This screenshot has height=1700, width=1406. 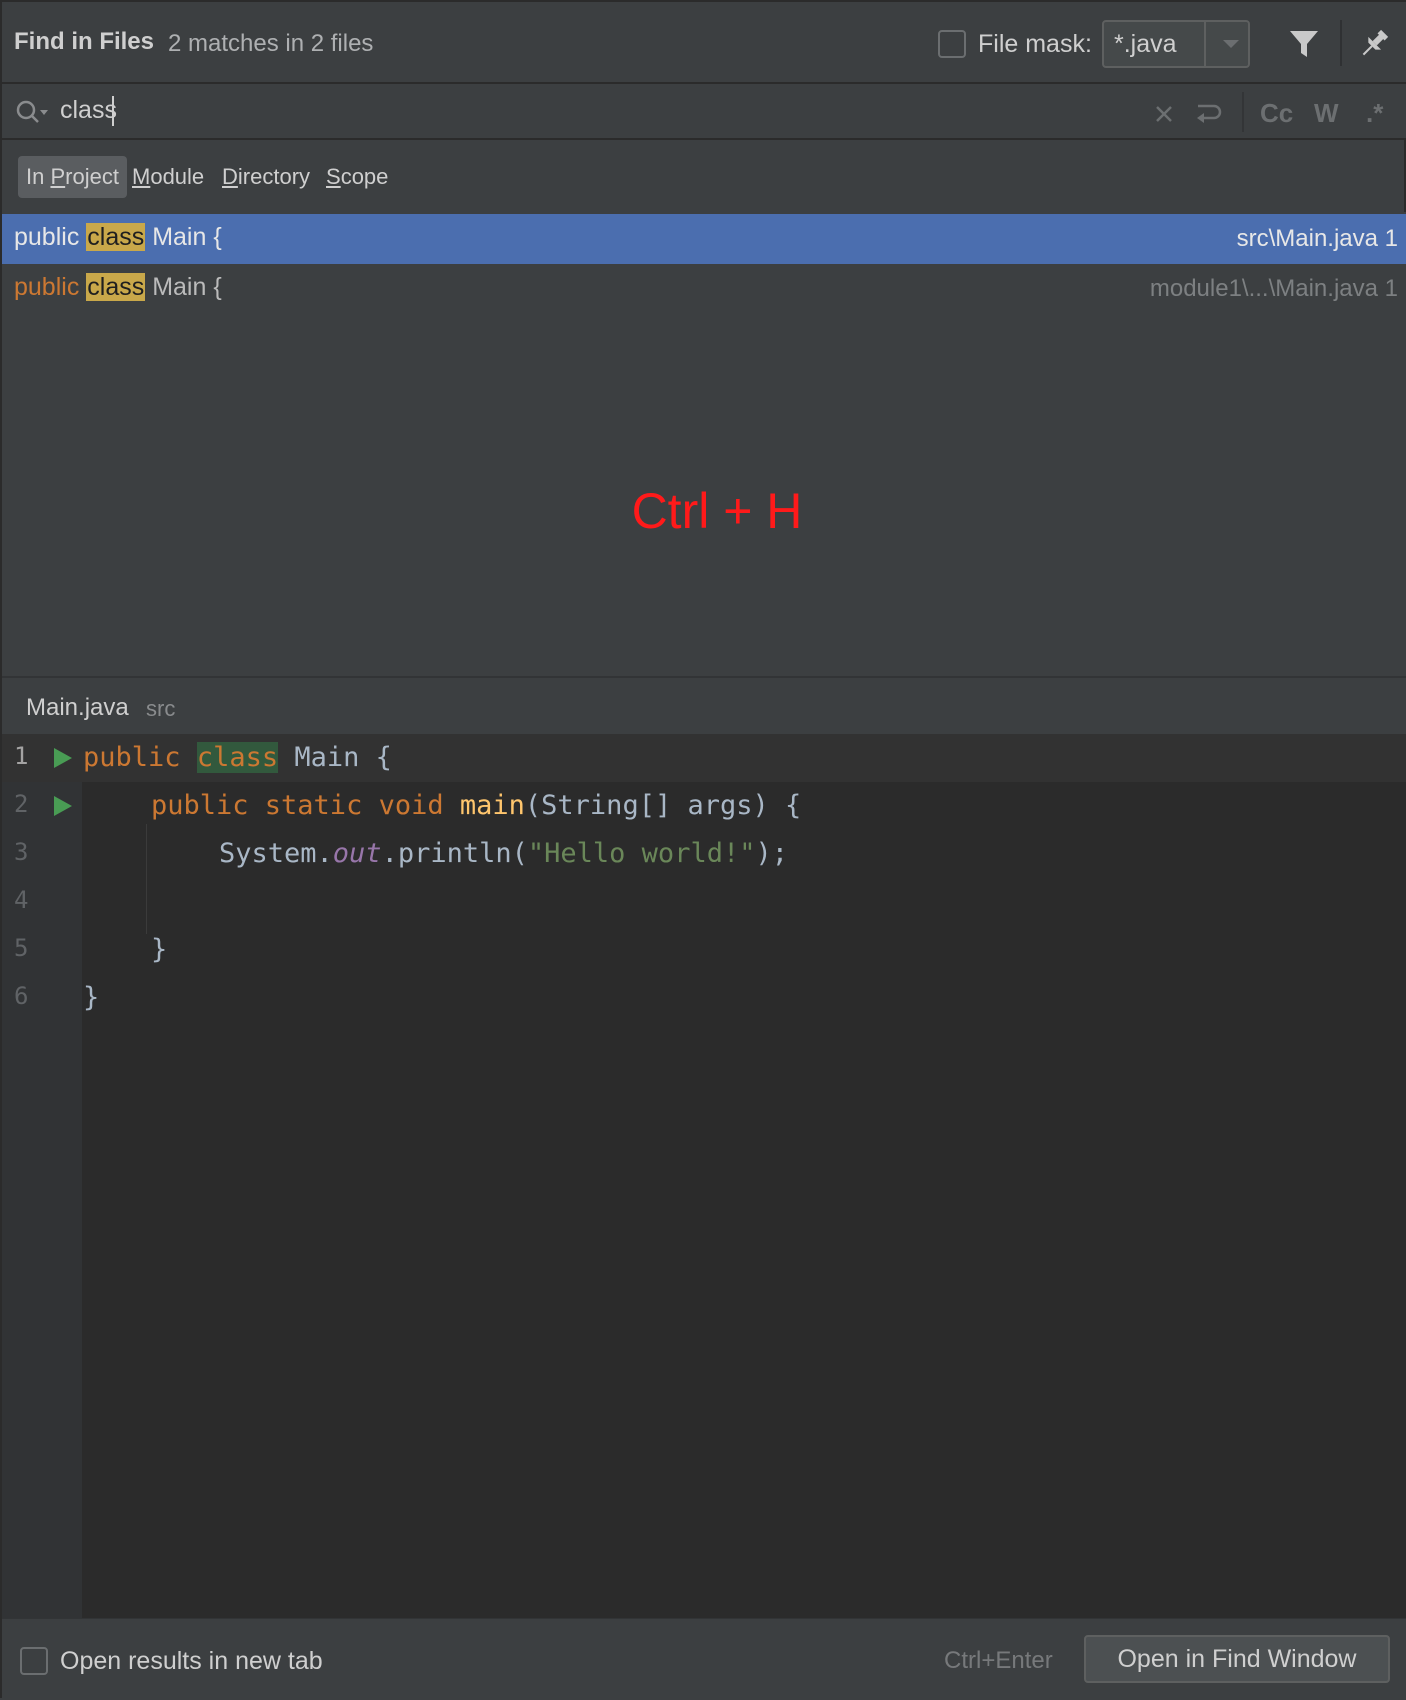 I want to click on regex-icon: .*, so click(x=1374, y=113).